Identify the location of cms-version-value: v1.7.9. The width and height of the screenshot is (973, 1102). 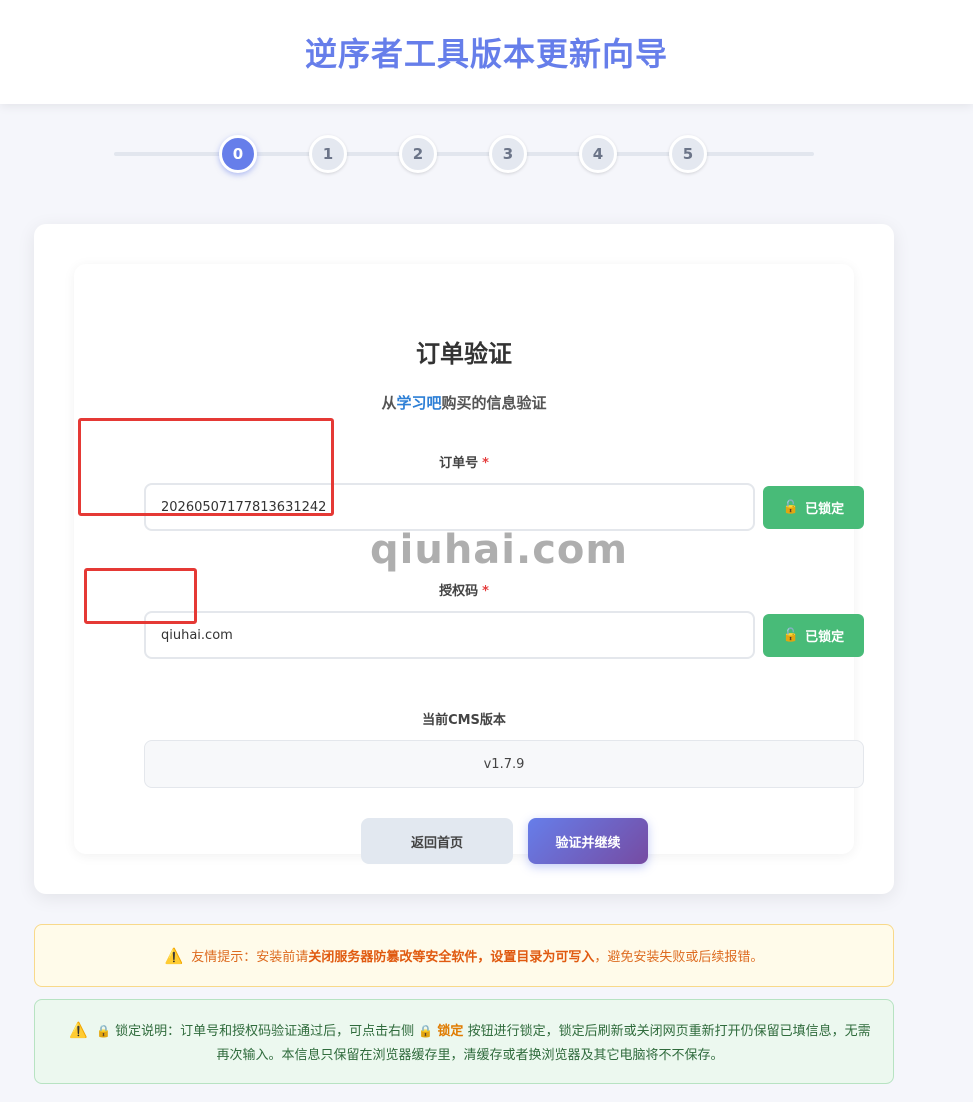
(504, 764).